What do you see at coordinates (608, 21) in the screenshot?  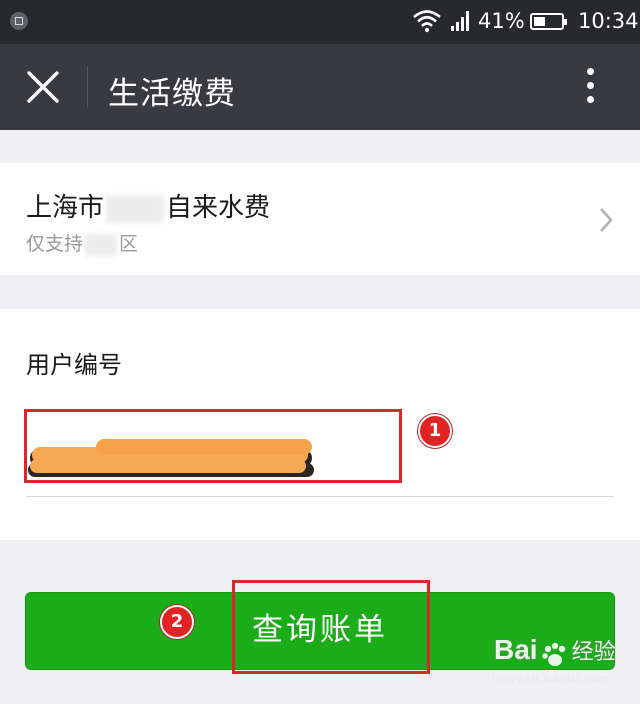 I see `clock: 10:34` at bounding box center [608, 21].